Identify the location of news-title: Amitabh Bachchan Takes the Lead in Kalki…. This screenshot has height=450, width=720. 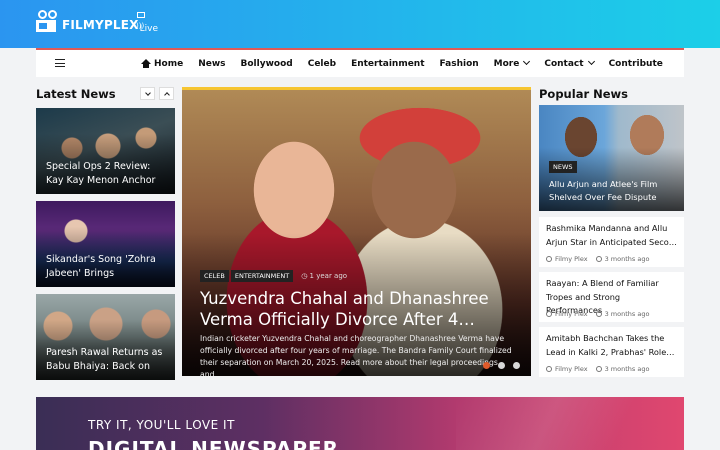
(610, 345).